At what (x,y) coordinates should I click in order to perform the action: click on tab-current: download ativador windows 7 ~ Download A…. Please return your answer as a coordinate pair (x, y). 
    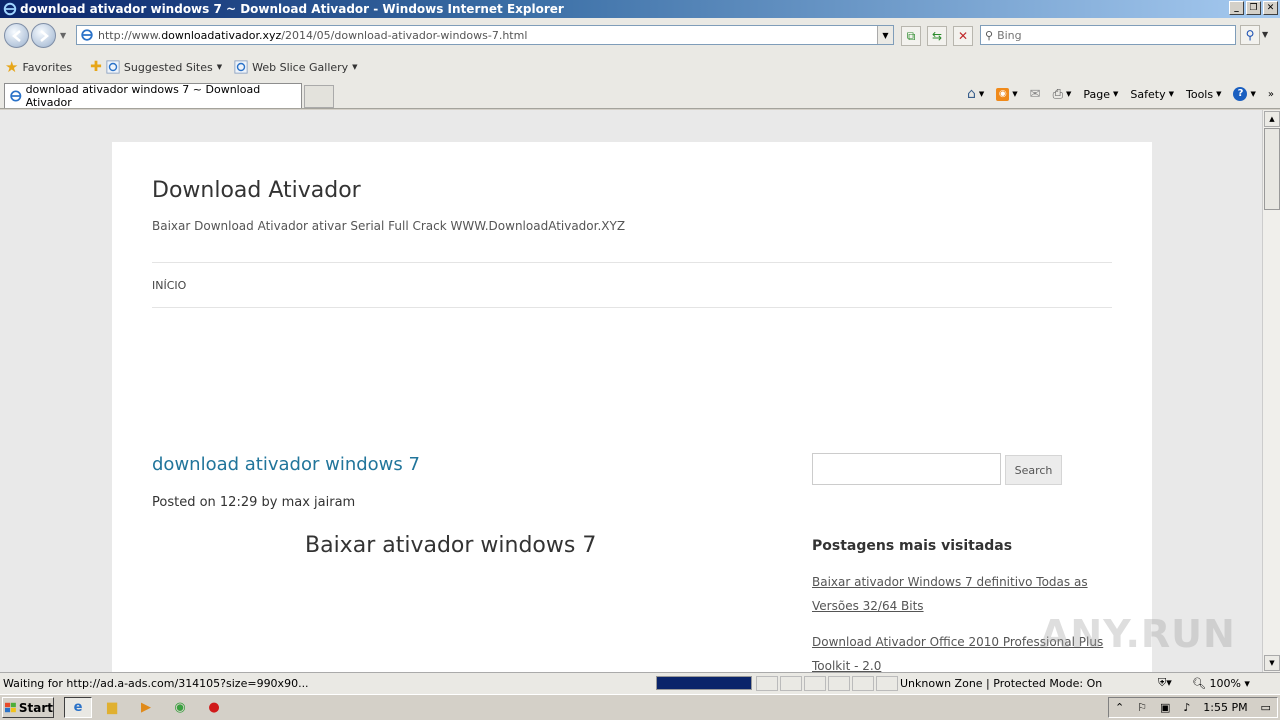
    Looking at the image, I should click on (153, 96).